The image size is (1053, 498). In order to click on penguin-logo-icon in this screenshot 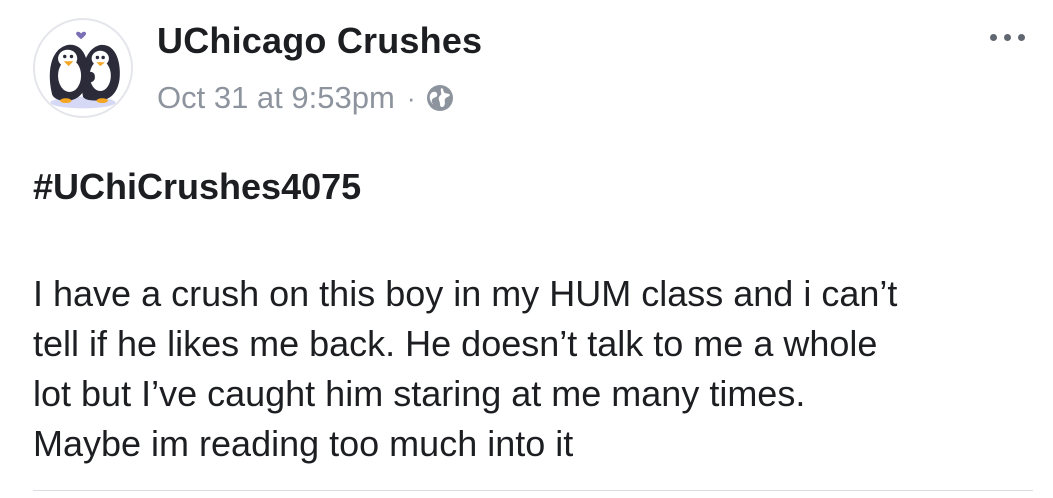, I will do `click(84, 70)`.